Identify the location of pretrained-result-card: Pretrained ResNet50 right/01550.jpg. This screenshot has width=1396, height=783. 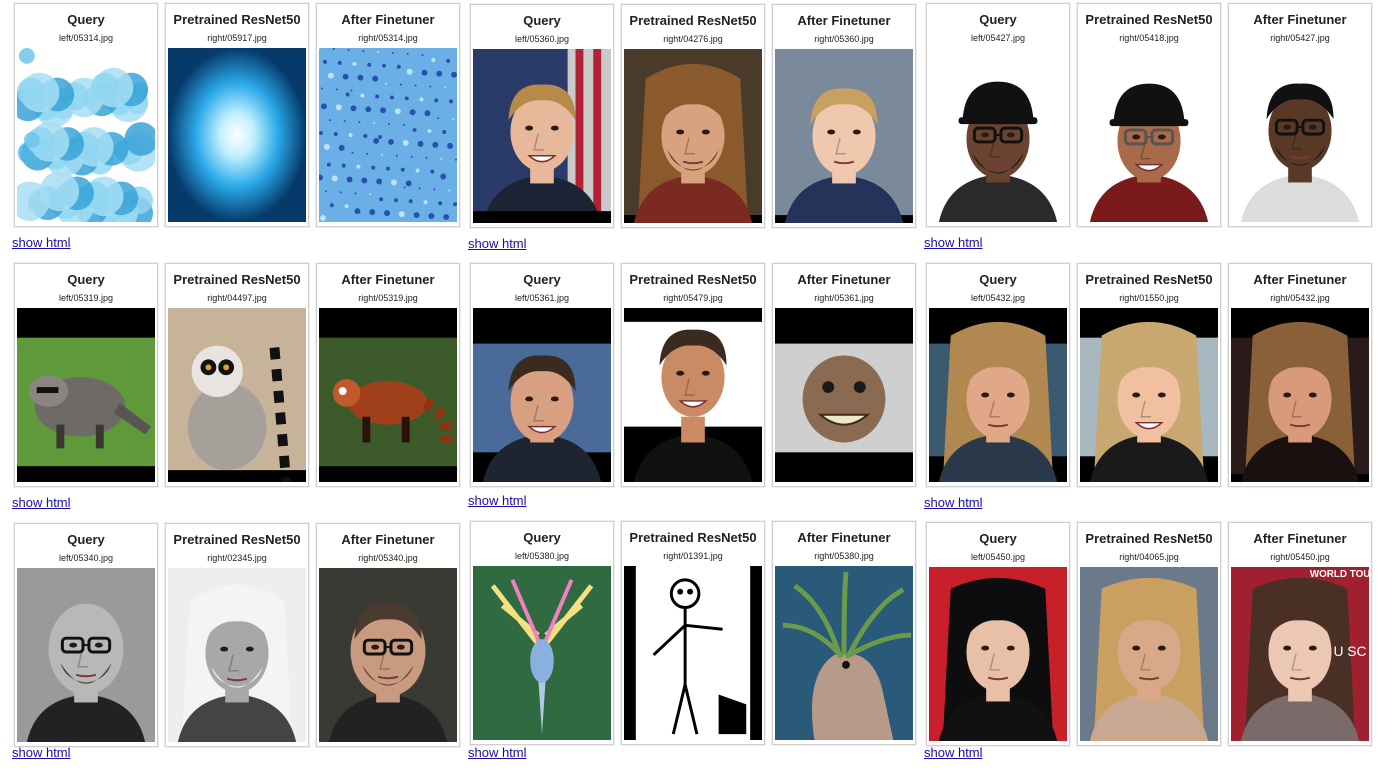
(1149, 375).